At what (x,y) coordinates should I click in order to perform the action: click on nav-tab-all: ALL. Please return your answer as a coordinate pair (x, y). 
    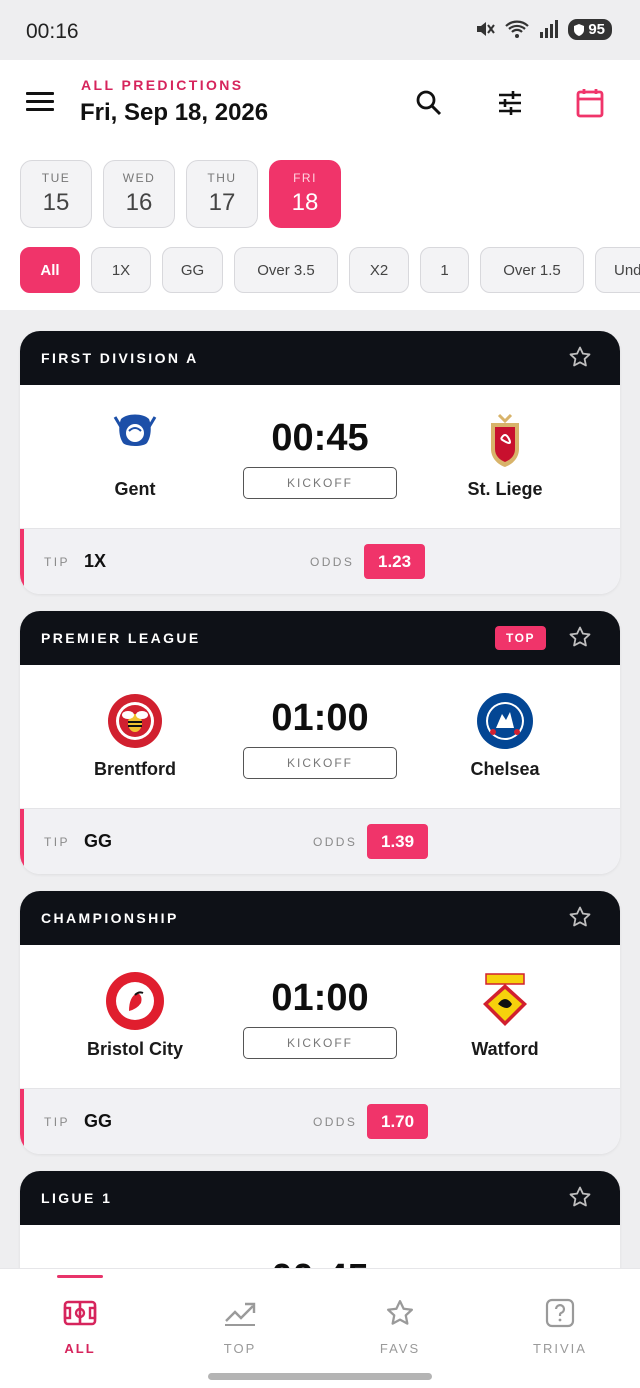
    Looking at the image, I should click on (80, 1319).